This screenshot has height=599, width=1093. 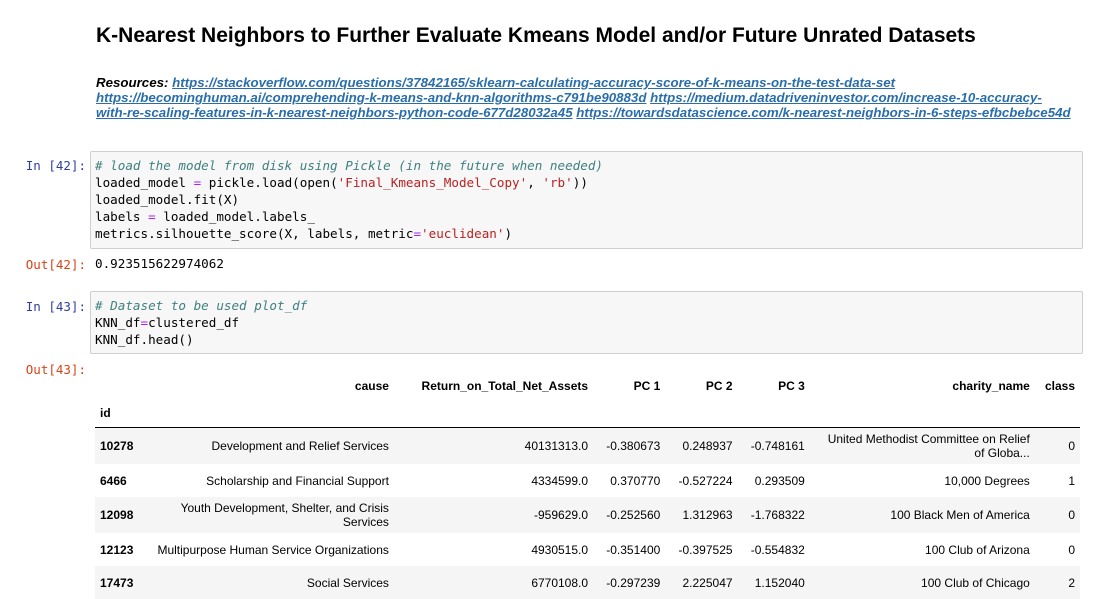 What do you see at coordinates (132, 82) in the screenshot?
I see `resources-label: Resources:` at bounding box center [132, 82].